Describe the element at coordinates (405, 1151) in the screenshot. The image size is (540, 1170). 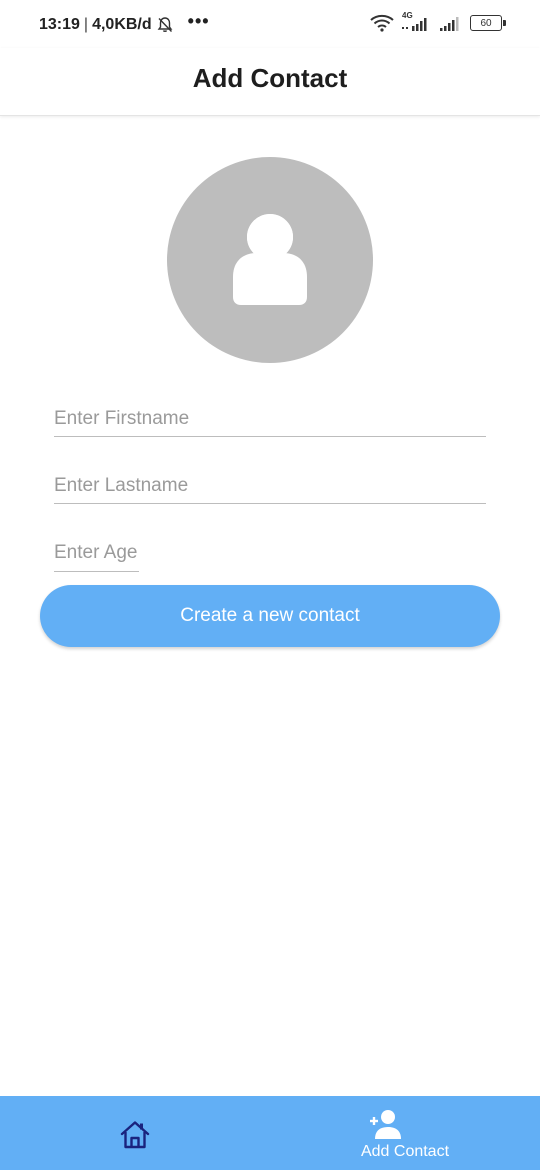
I see `nav-item-add-contact-label: Add Contact` at that location.